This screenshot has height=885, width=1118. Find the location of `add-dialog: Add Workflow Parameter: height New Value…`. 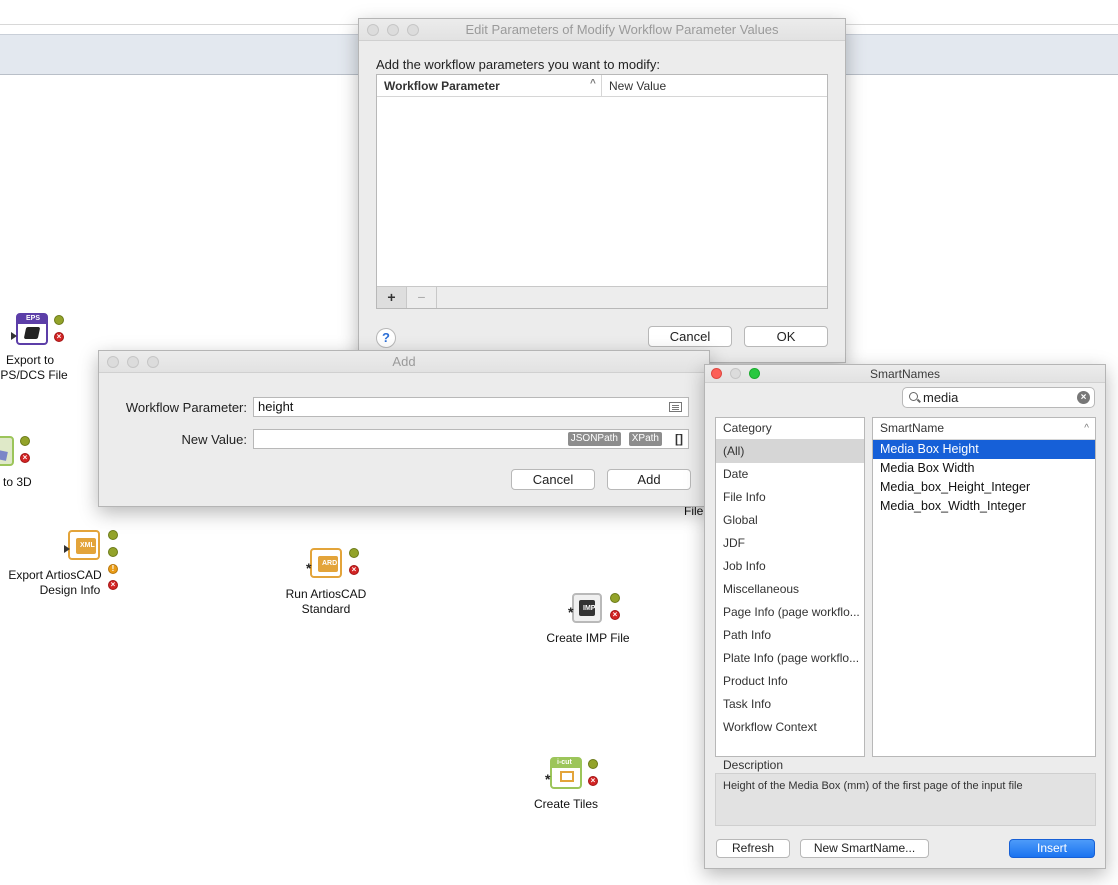

add-dialog: Add Workflow Parameter: height New Value… is located at coordinates (404, 428).